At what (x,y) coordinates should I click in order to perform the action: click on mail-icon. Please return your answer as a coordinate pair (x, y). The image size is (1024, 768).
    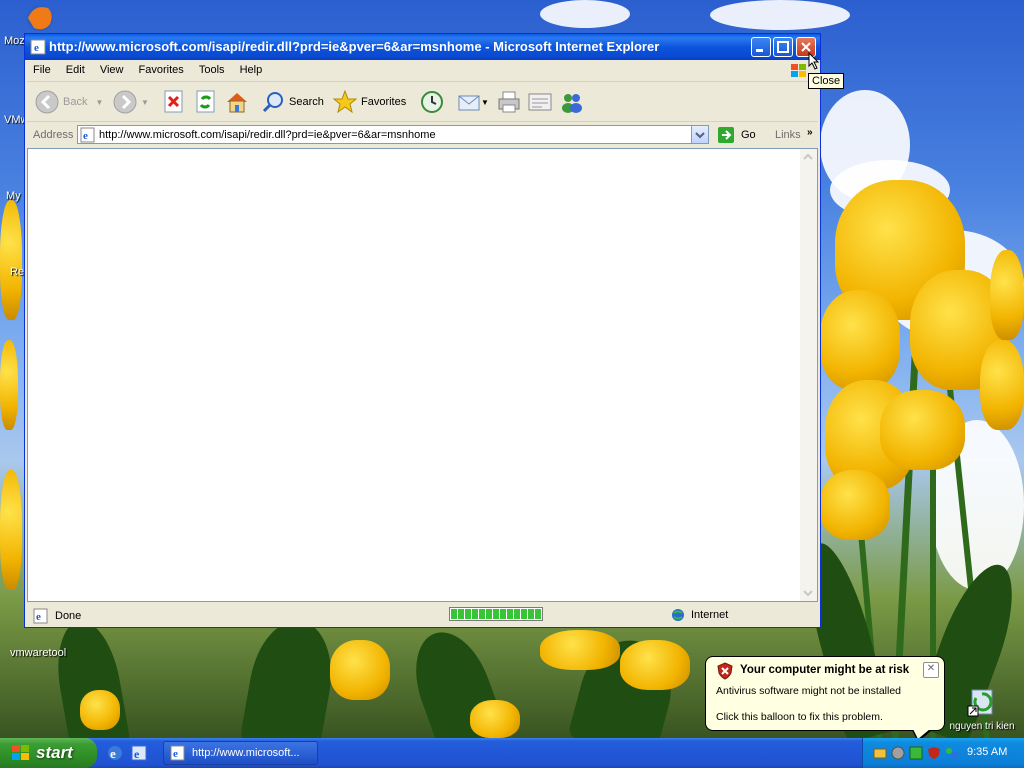
    Looking at the image, I should click on (469, 103).